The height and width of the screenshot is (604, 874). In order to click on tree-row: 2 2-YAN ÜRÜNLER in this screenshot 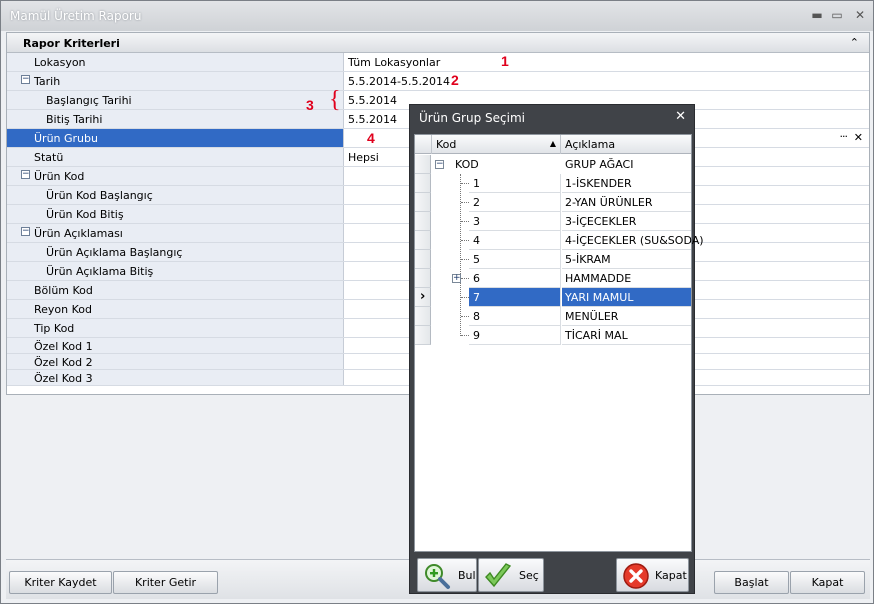, I will do `click(553, 202)`.